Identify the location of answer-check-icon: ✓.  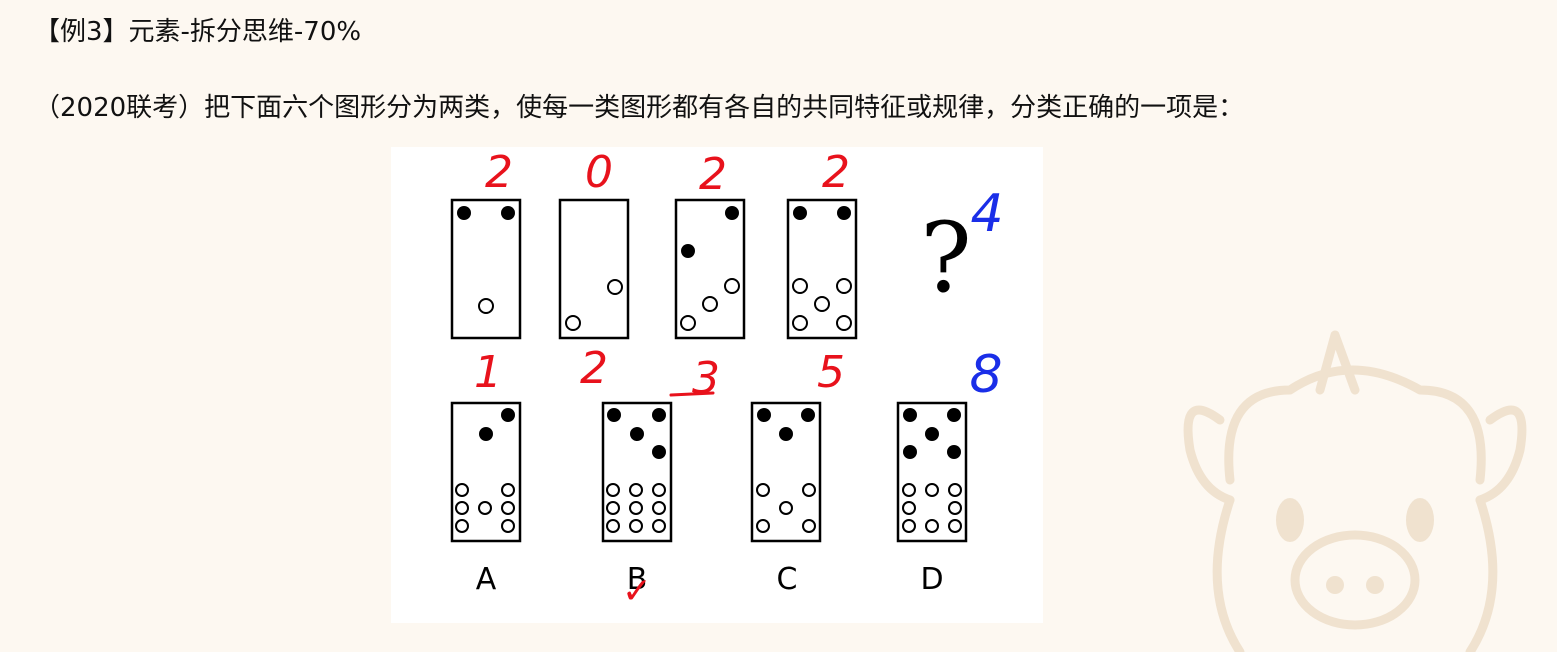
(637, 591).